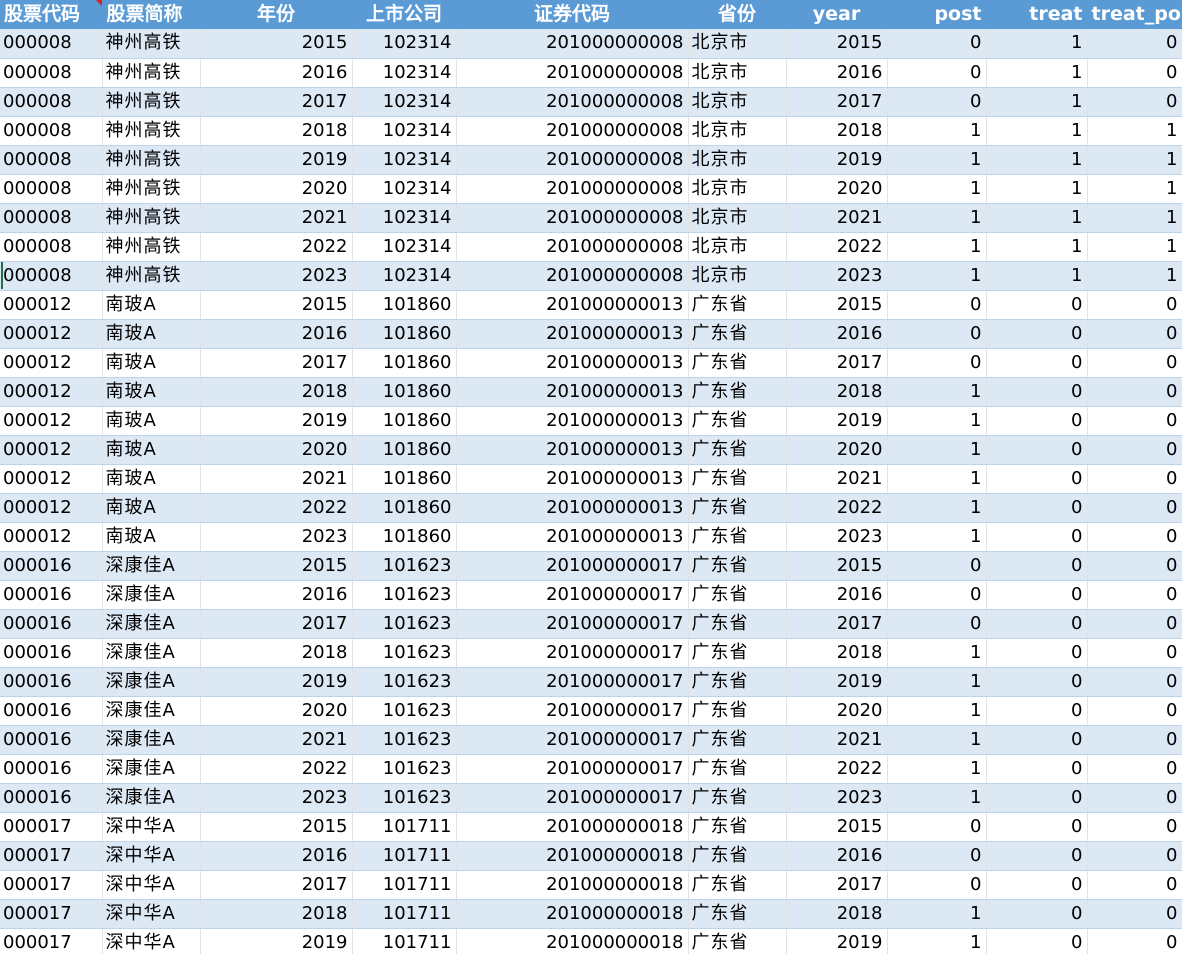 This screenshot has width=1182, height=954. What do you see at coordinates (276, 421) in the screenshot?
I see `cell-year-cn: 2019` at bounding box center [276, 421].